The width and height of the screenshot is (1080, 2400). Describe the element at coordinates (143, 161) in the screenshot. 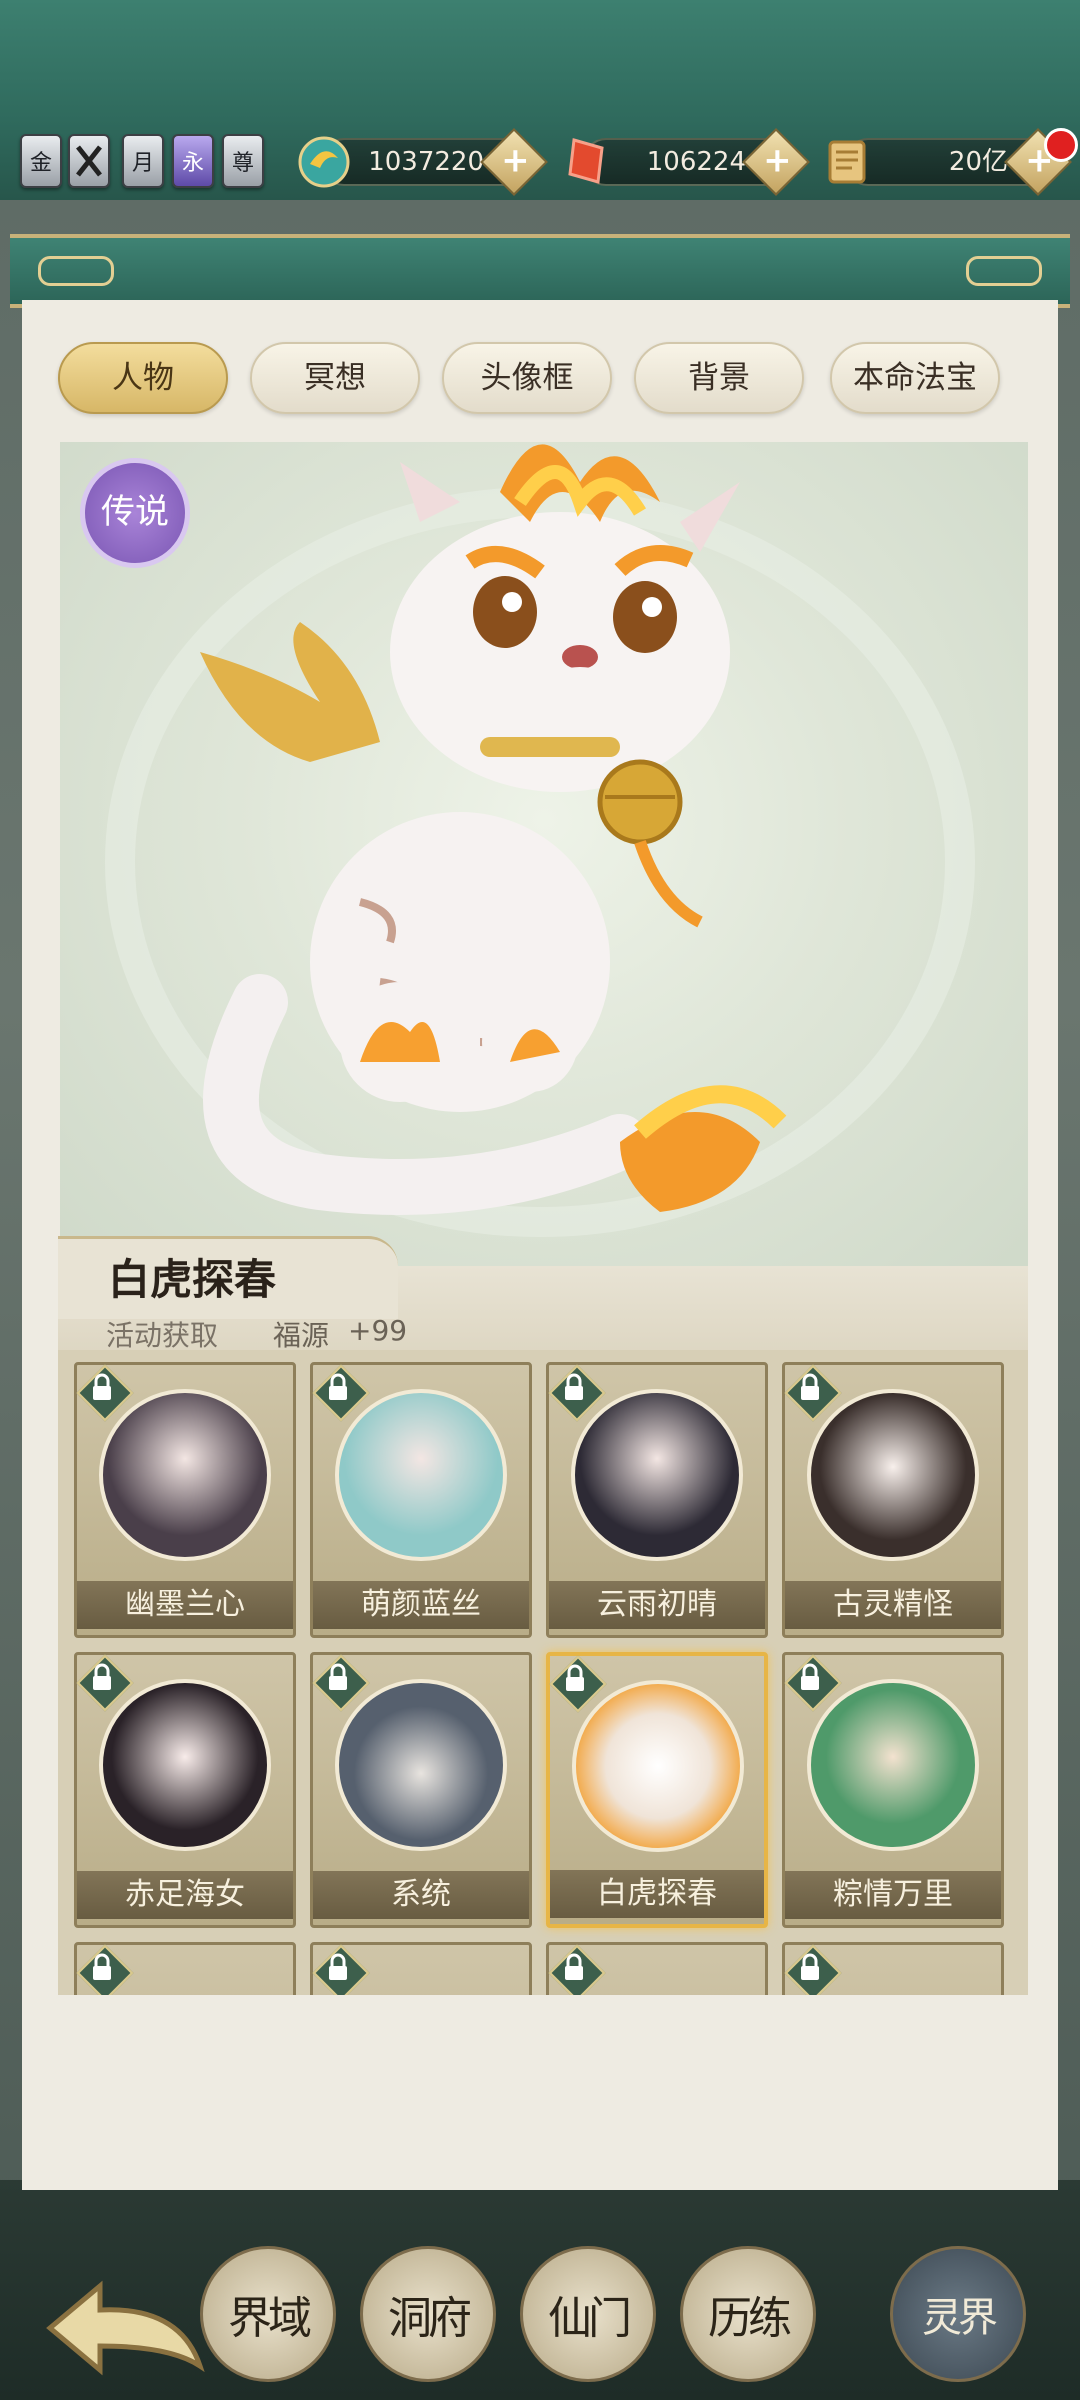

I see `moon-badge-icon: 月` at that location.